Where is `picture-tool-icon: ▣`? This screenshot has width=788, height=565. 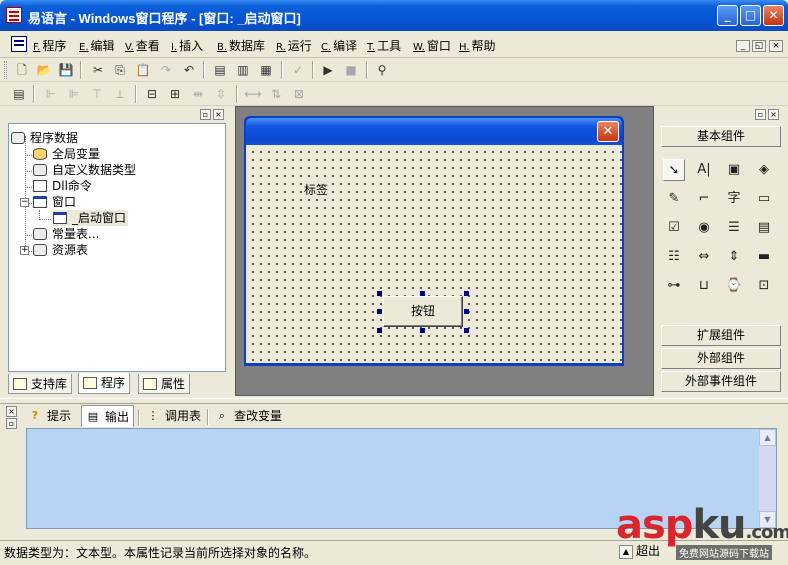 picture-tool-icon: ▣ is located at coordinates (734, 170).